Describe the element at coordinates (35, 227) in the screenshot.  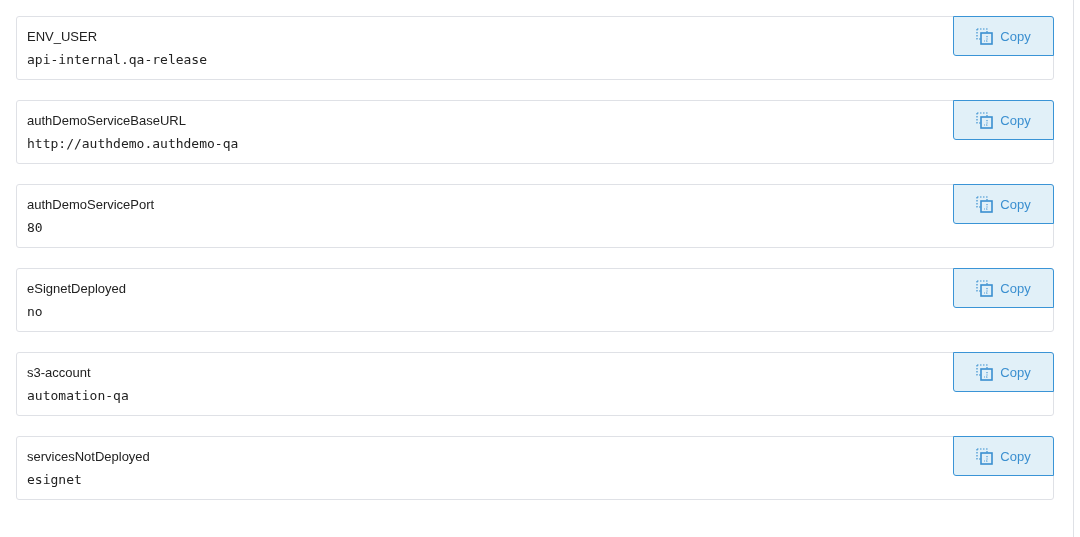
I see `variable-value: 80` at that location.